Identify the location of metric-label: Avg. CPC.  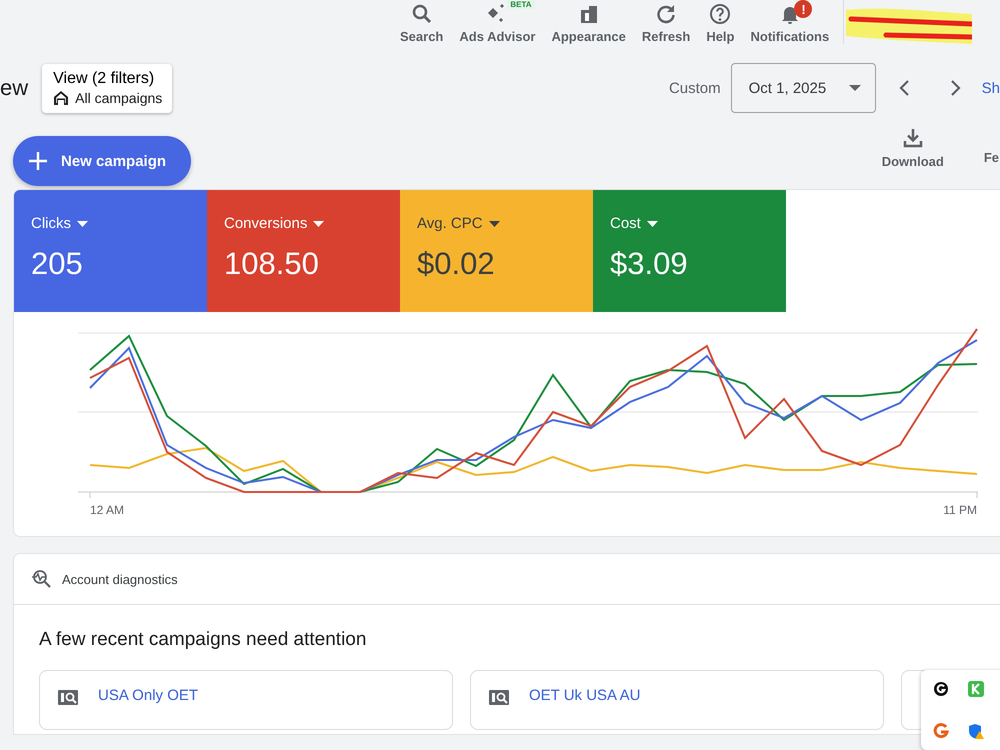
(496, 223).